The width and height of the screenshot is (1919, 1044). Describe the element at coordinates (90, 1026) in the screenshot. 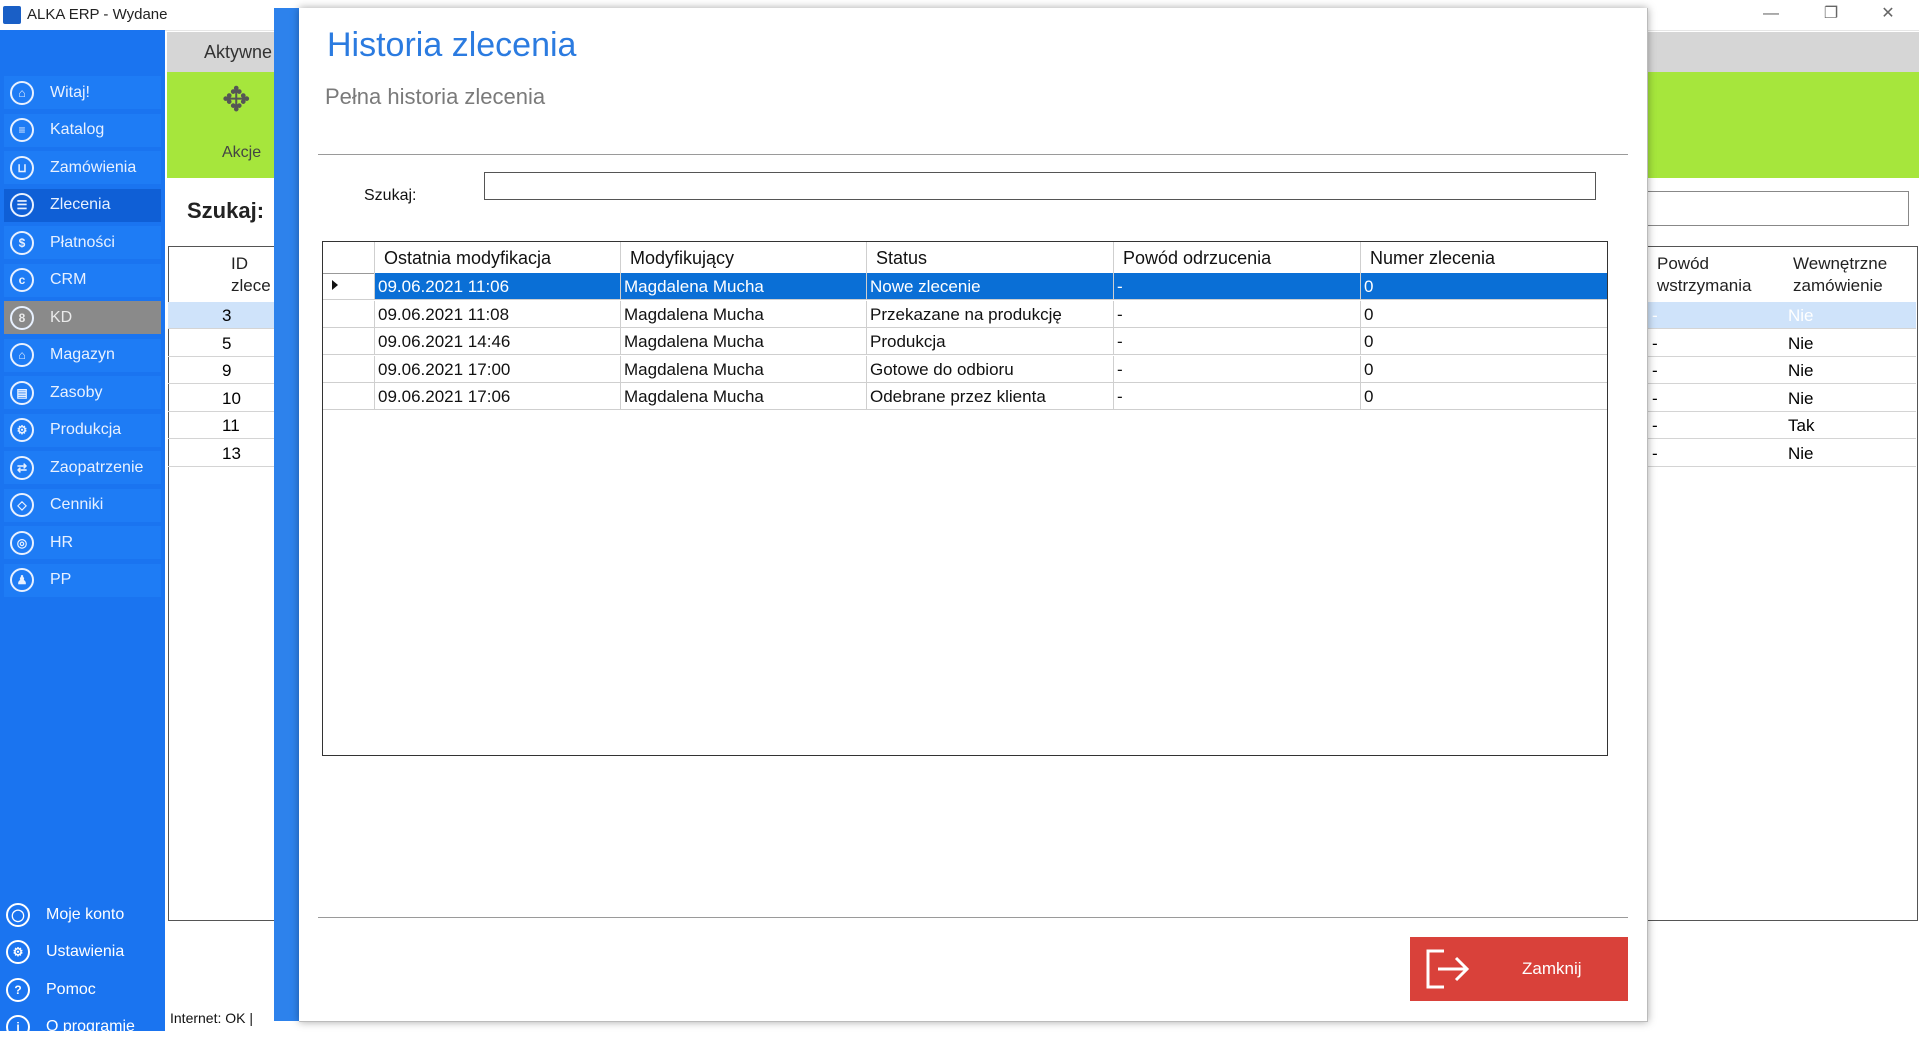

I see `sidebar-item-label: O programie` at that location.